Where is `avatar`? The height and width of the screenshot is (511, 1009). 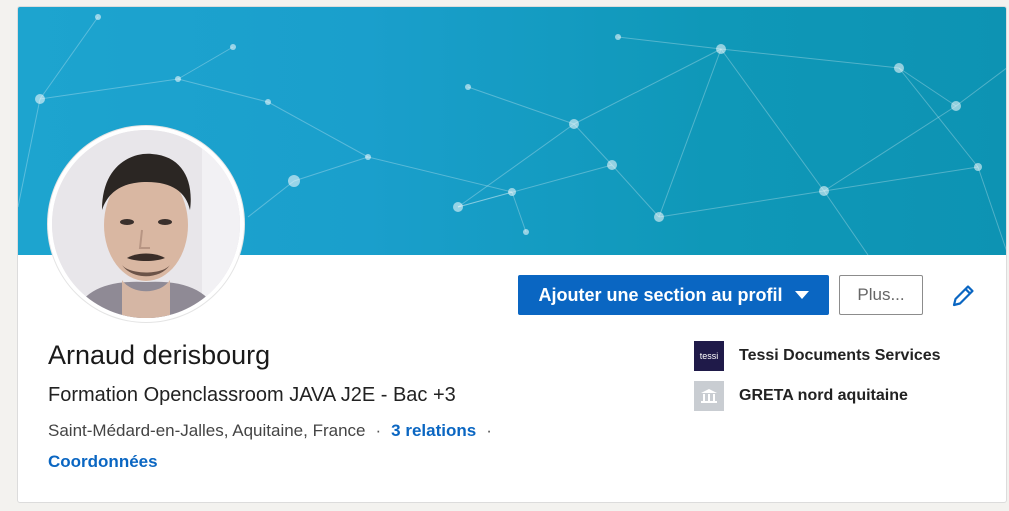 avatar is located at coordinates (146, 224).